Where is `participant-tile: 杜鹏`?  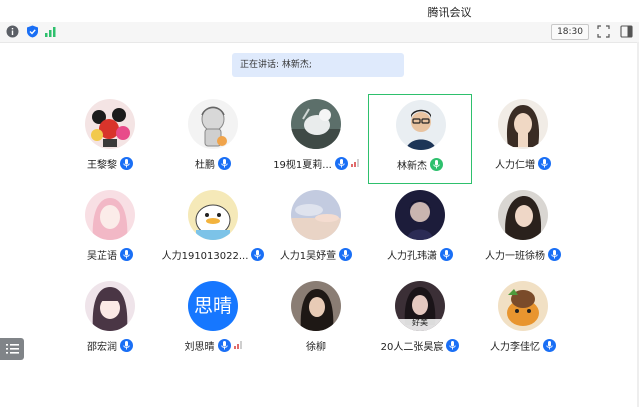
participant-tile: 杜鹏 is located at coordinates (213, 139).